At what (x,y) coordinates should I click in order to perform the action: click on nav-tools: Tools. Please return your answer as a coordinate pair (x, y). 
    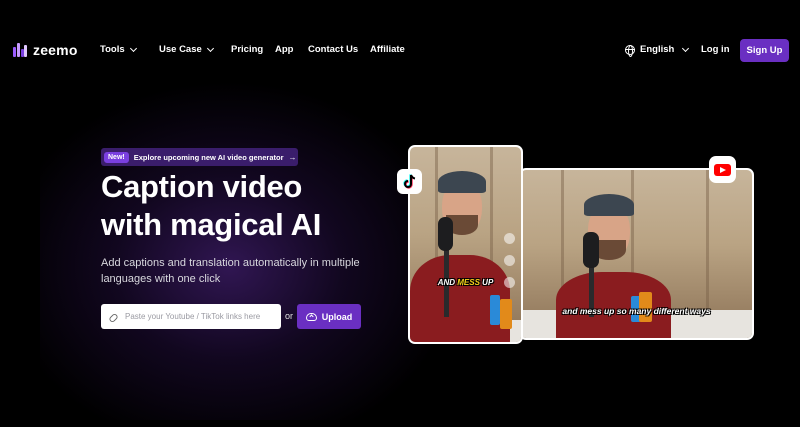
    Looking at the image, I should click on (118, 49).